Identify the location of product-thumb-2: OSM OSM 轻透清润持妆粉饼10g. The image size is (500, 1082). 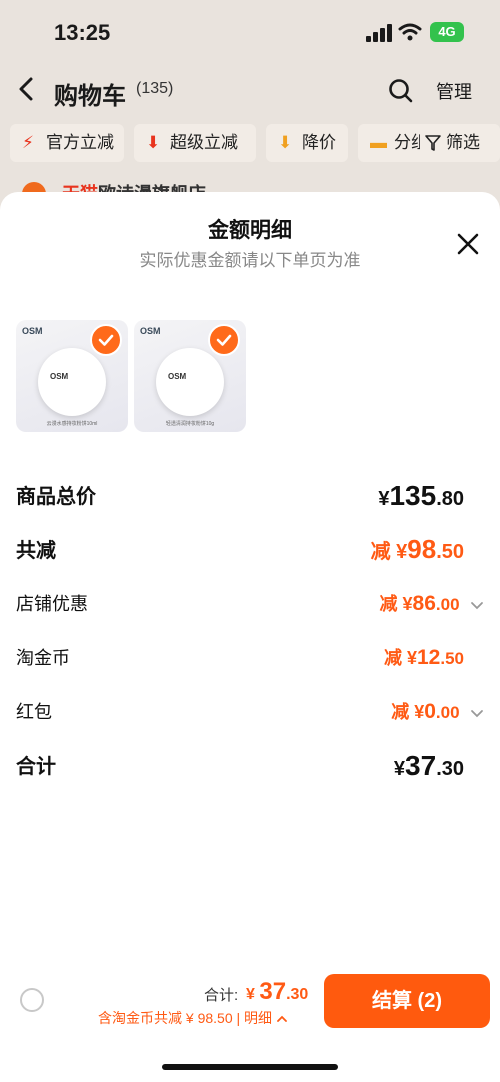
(190, 376).